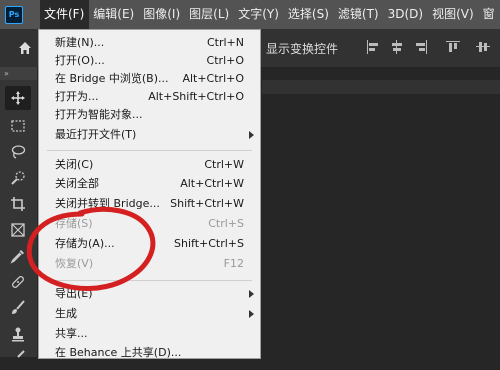 This screenshot has height=370, width=500. I want to click on menu-item-close-all: 关闭全部 Alt+Ctrl+W, so click(149, 184).